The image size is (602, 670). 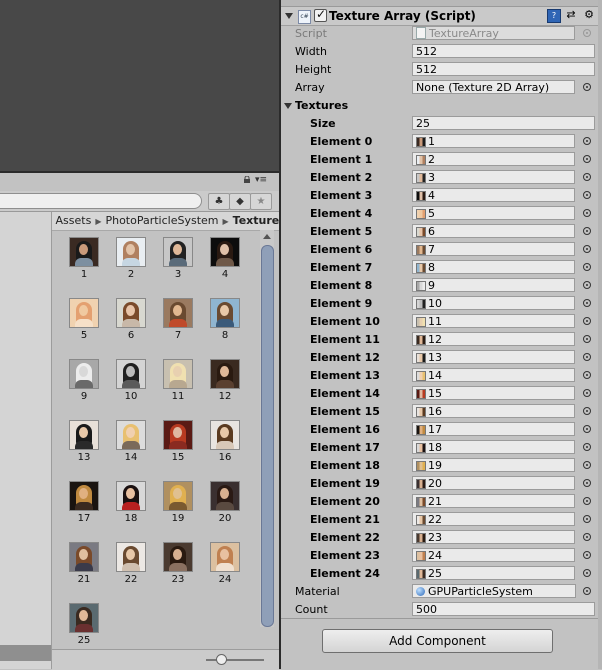 What do you see at coordinates (493, 303) in the screenshot?
I see `texture-element-field: 10` at bounding box center [493, 303].